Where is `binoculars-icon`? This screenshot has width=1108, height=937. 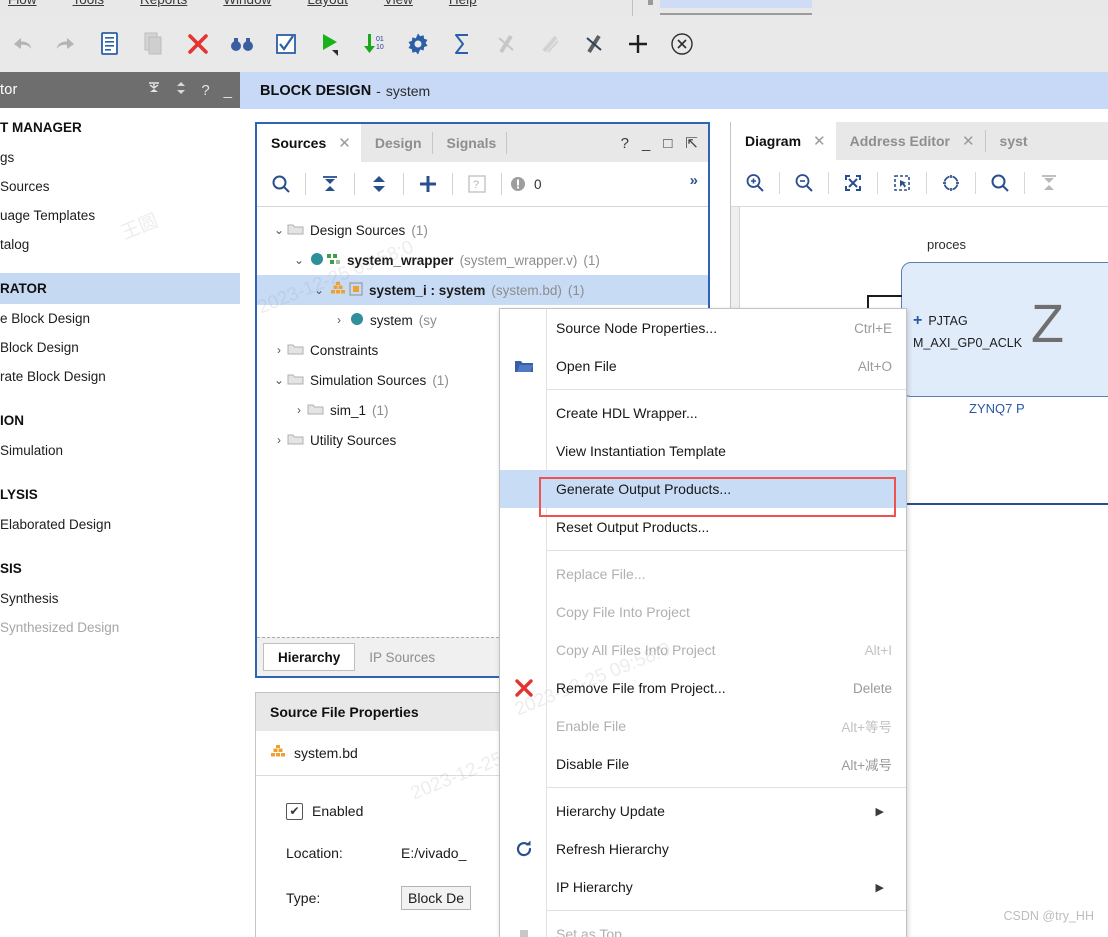
binoculars-icon is located at coordinates (242, 44).